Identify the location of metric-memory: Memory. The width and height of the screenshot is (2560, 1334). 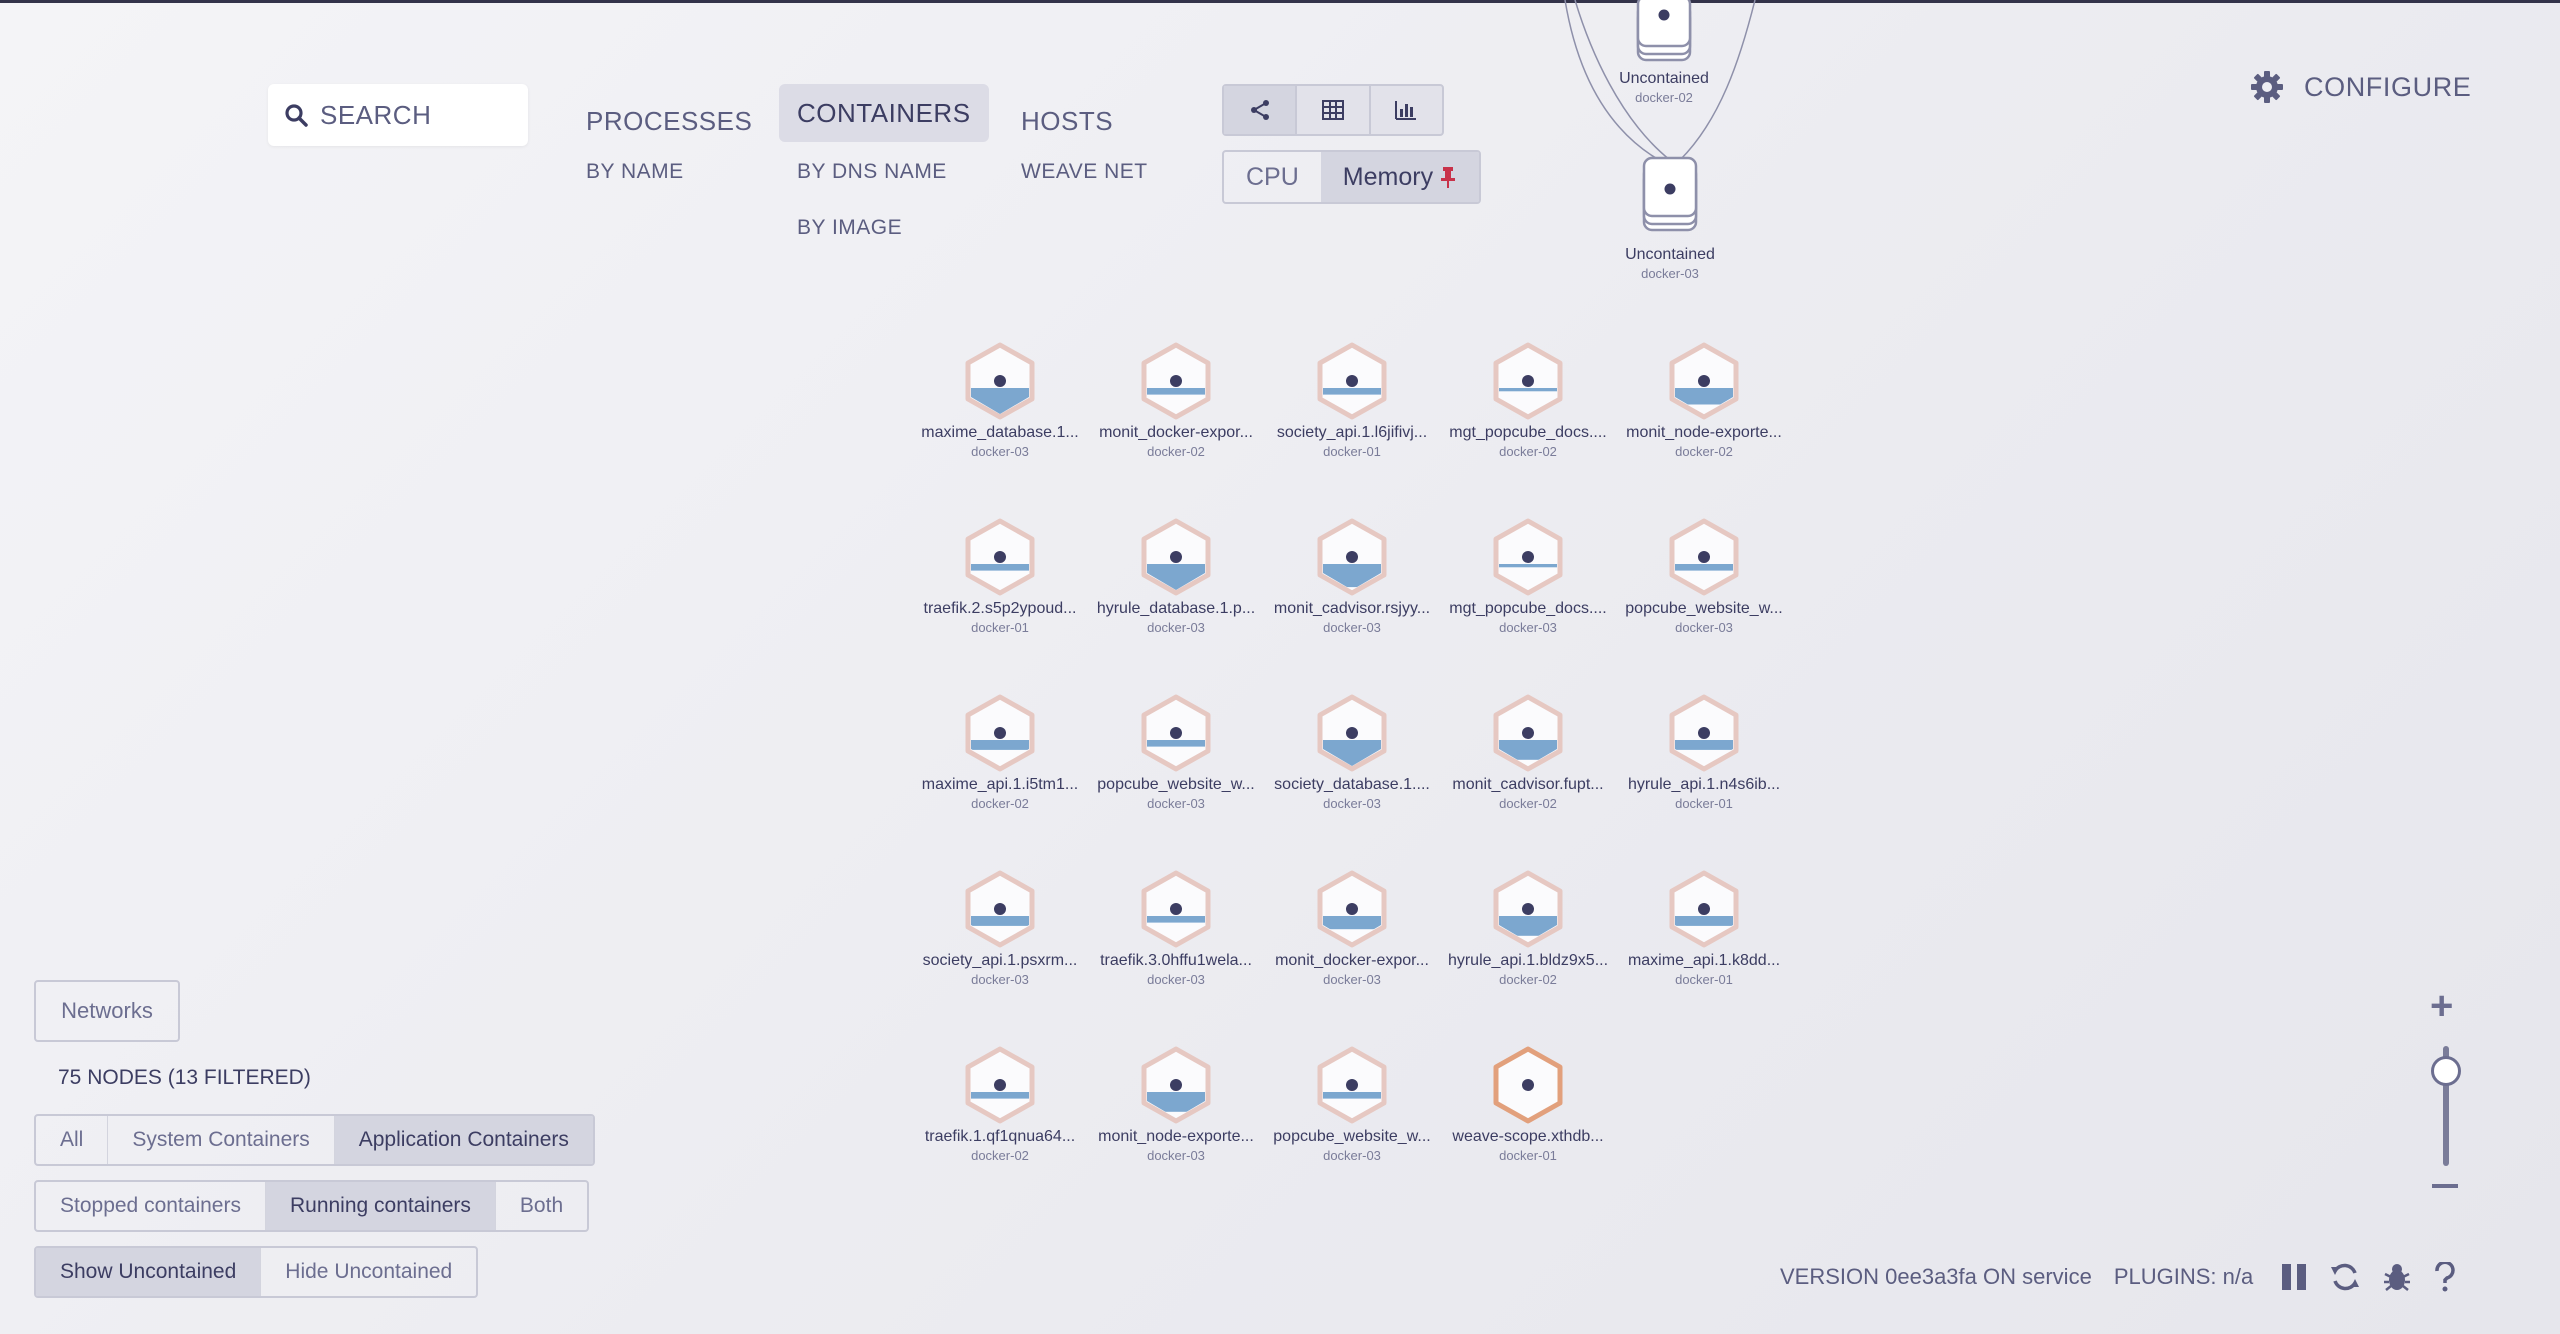
(1400, 177).